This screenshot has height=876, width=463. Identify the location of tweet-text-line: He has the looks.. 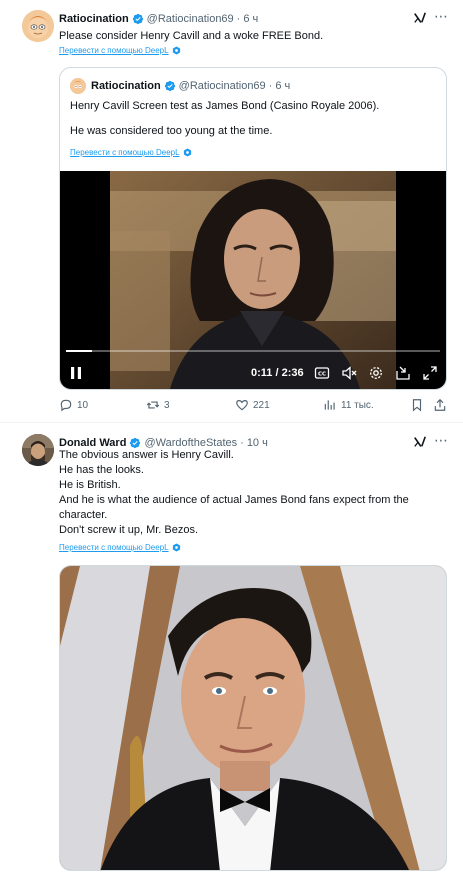
(101, 470).